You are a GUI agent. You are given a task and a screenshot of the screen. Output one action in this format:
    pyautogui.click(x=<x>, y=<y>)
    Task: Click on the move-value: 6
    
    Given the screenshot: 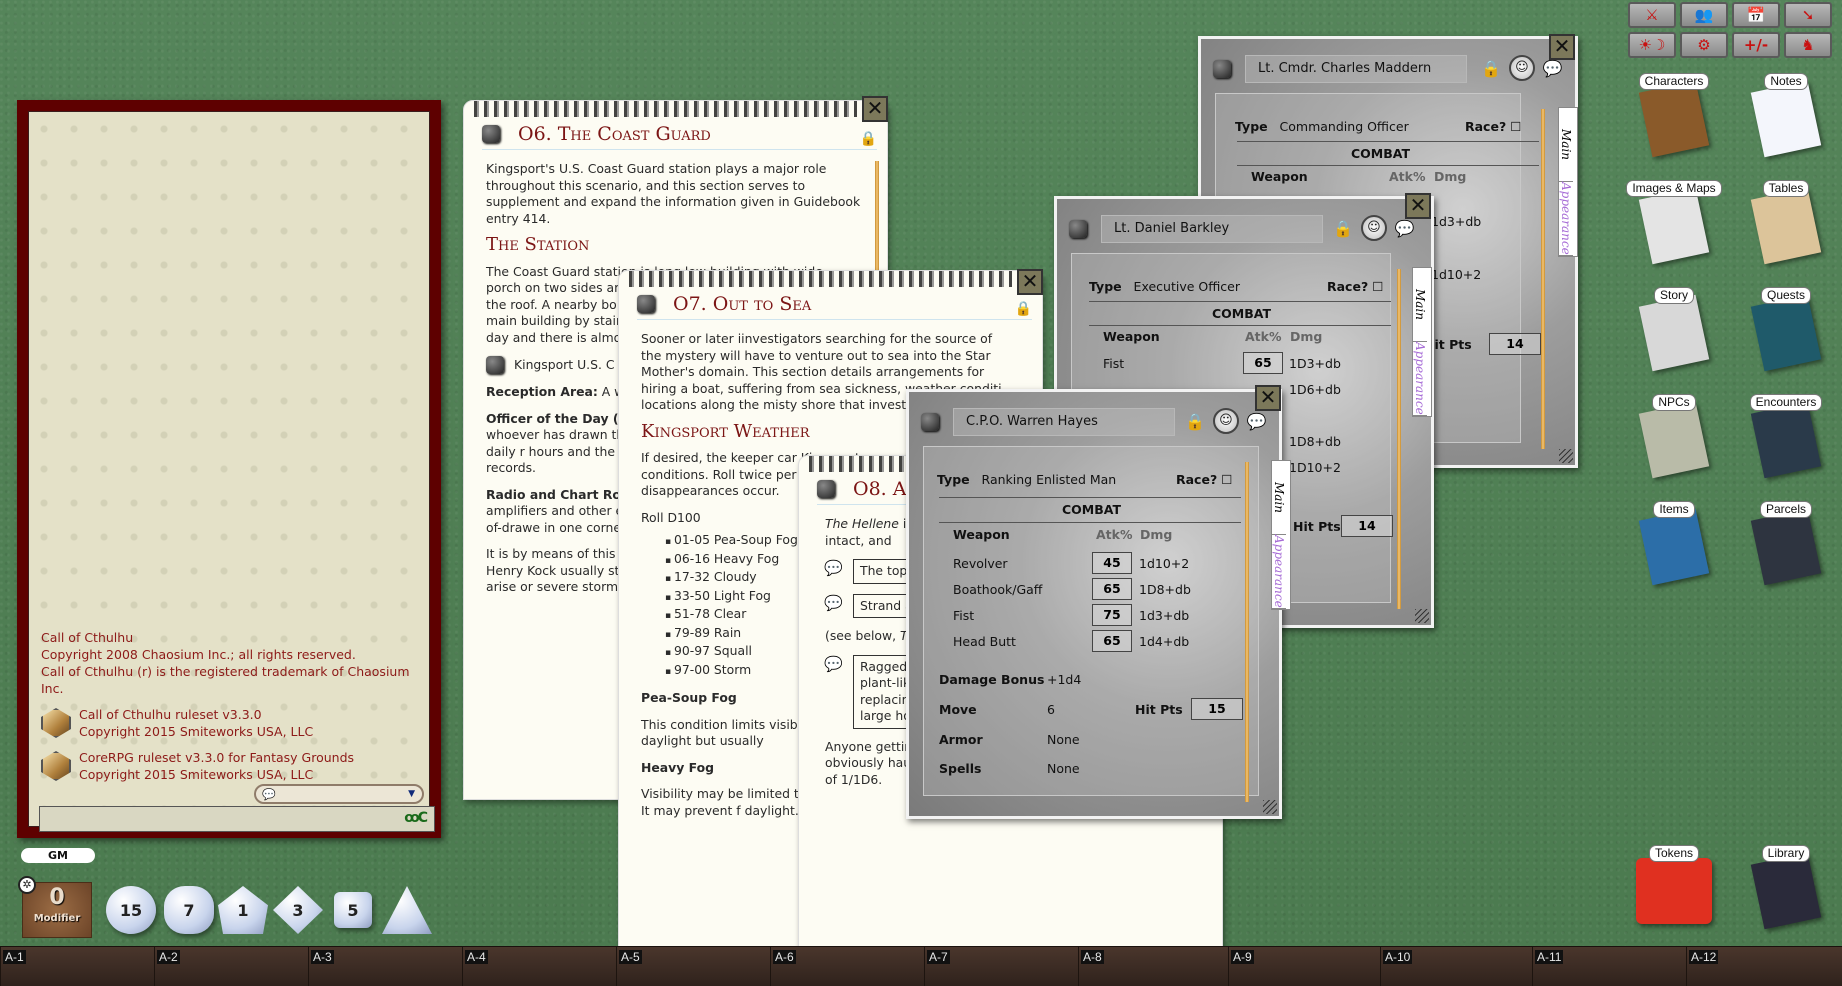 What is the action you would take?
    pyautogui.click(x=1051, y=709)
    